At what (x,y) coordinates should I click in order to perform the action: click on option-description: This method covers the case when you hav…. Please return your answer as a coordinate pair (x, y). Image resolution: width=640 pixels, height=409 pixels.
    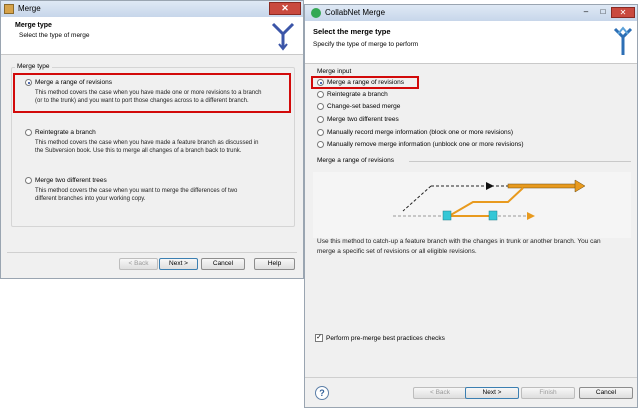
    Looking at the image, I should click on (146, 147).